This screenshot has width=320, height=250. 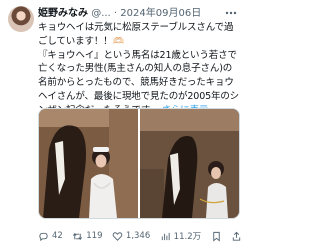 I want to click on author-avatar, so click(x=21, y=19).